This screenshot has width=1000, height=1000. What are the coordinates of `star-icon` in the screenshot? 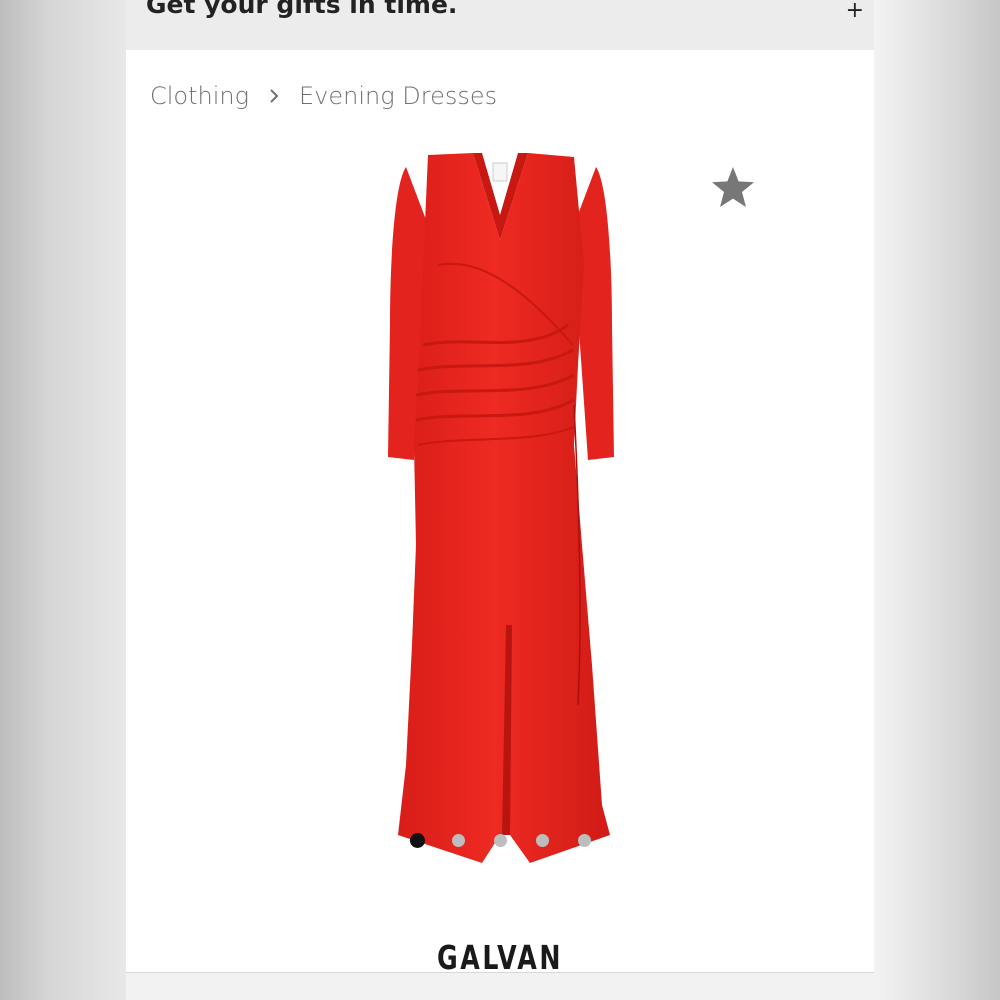 It's located at (733, 187).